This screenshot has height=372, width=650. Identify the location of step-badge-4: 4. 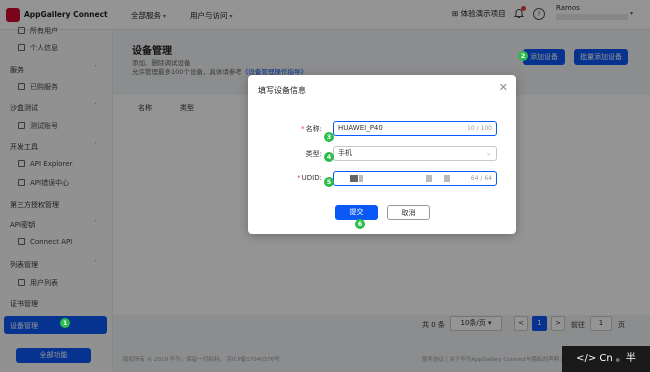
(329, 157).